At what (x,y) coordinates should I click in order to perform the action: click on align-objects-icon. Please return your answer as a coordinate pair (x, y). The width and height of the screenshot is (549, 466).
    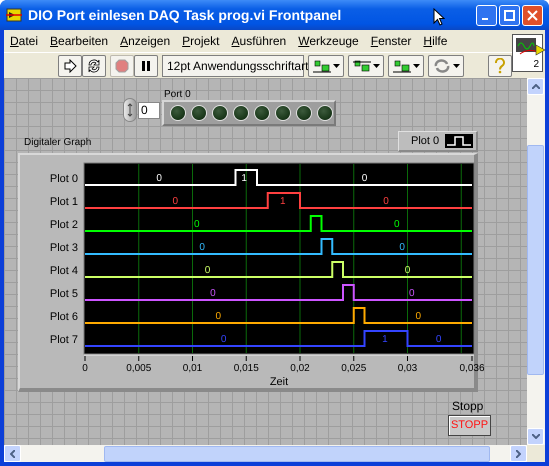
    Looking at the image, I should click on (321, 65).